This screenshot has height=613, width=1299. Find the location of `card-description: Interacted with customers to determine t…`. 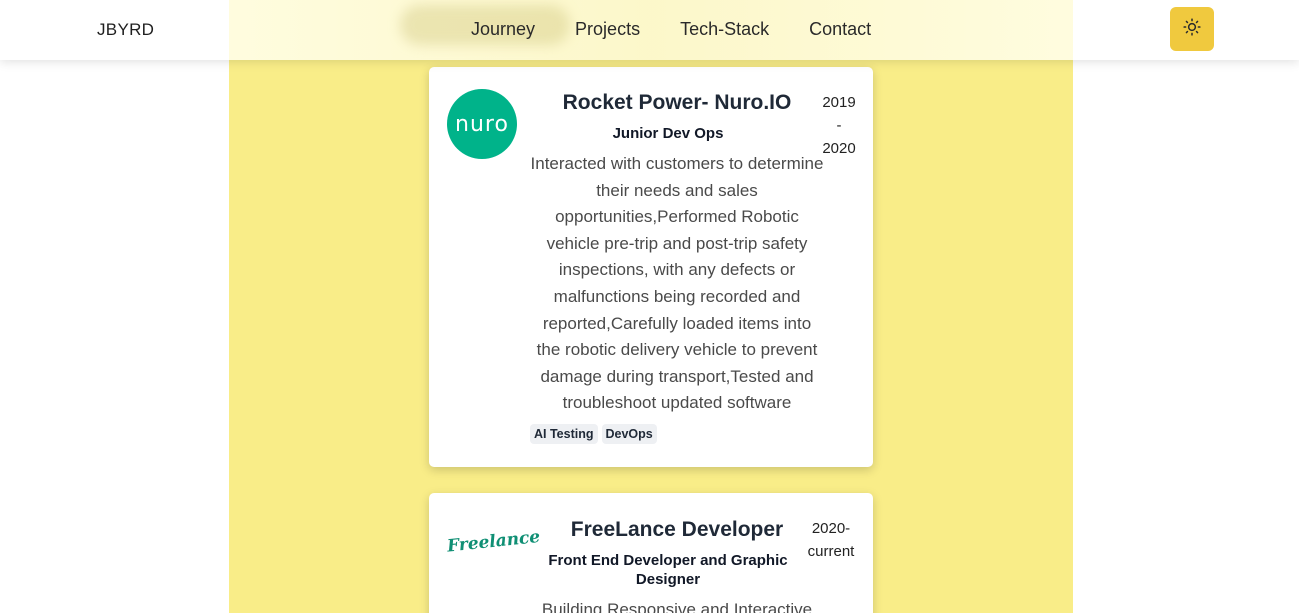

card-description: Interacted with customers to determine t… is located at coordinates (677, 284).